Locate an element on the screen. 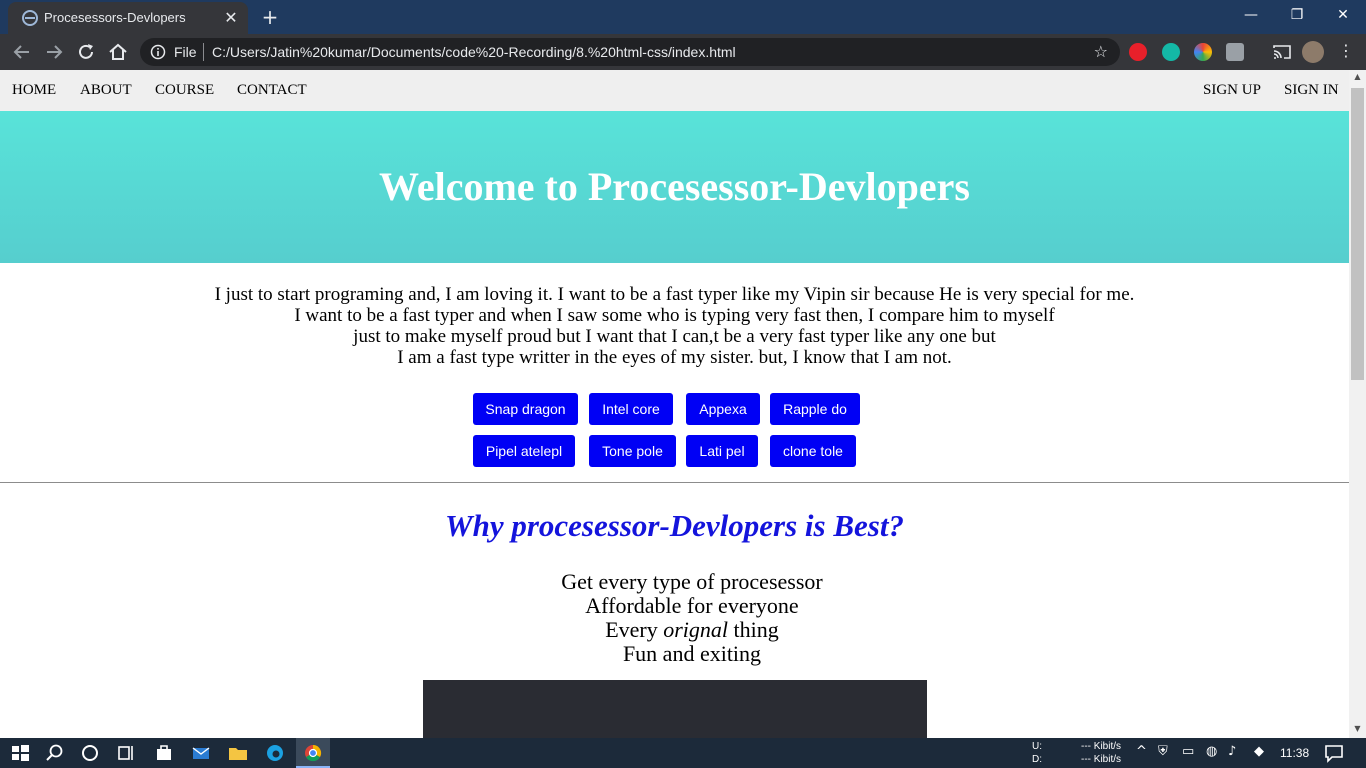  feature-text: Every is located at coordinates (631, 629).